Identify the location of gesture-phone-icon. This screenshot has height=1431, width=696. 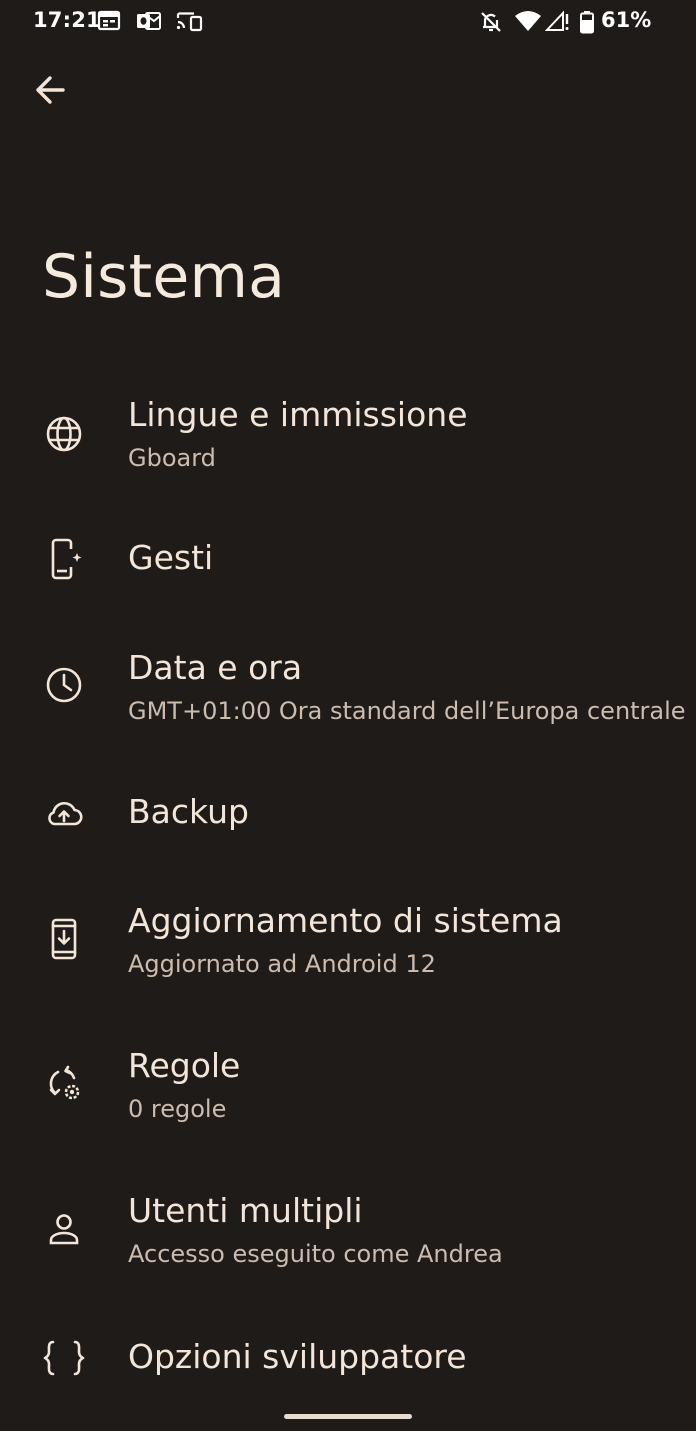
(64, 559).